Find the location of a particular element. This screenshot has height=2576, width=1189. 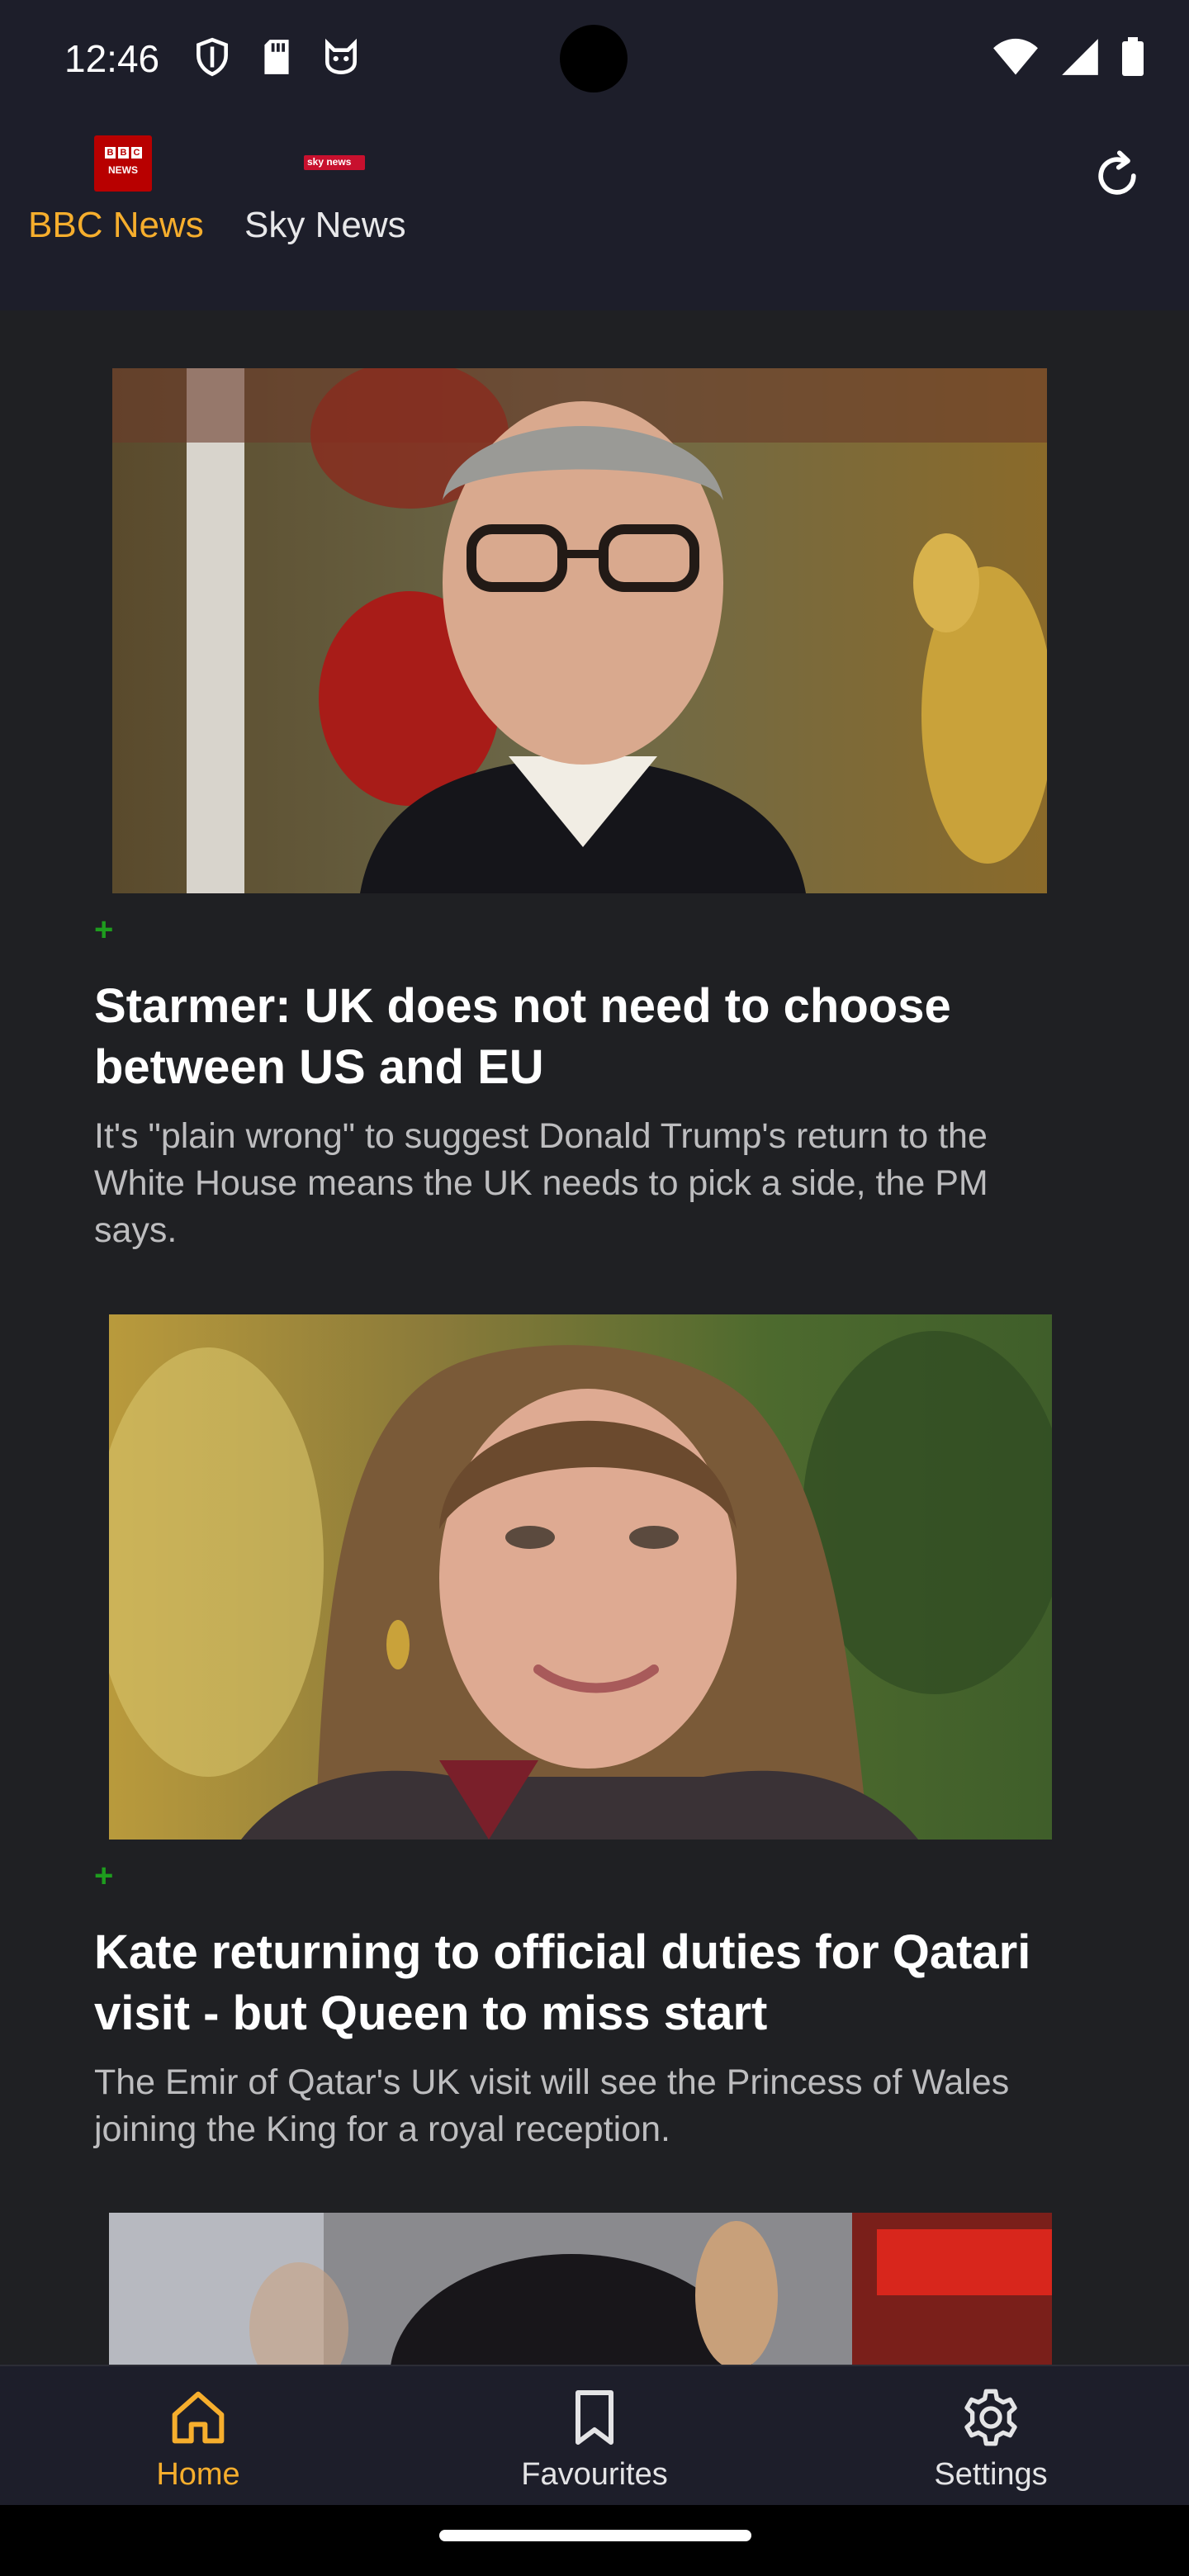

bottom-navigation: Home Favourites Settings is located at coordinates (594, 2435).